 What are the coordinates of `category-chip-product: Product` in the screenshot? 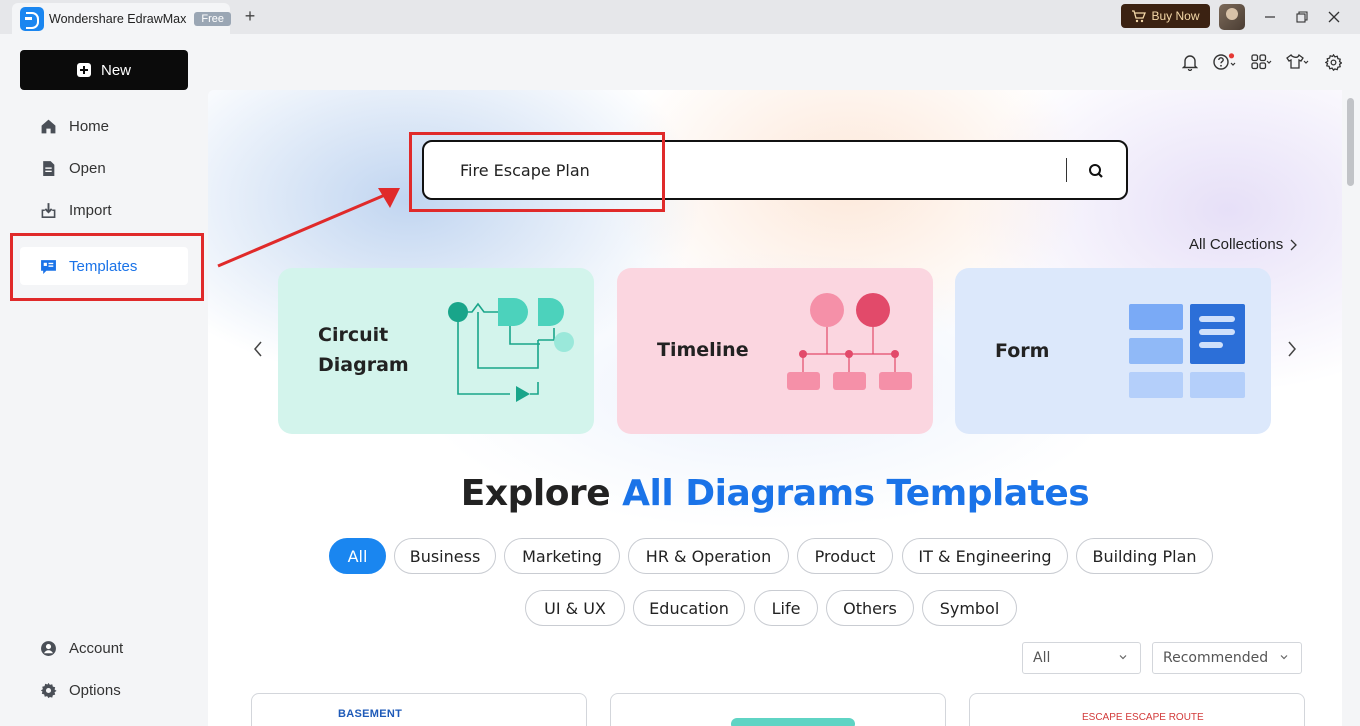 It's located at (845, 556).